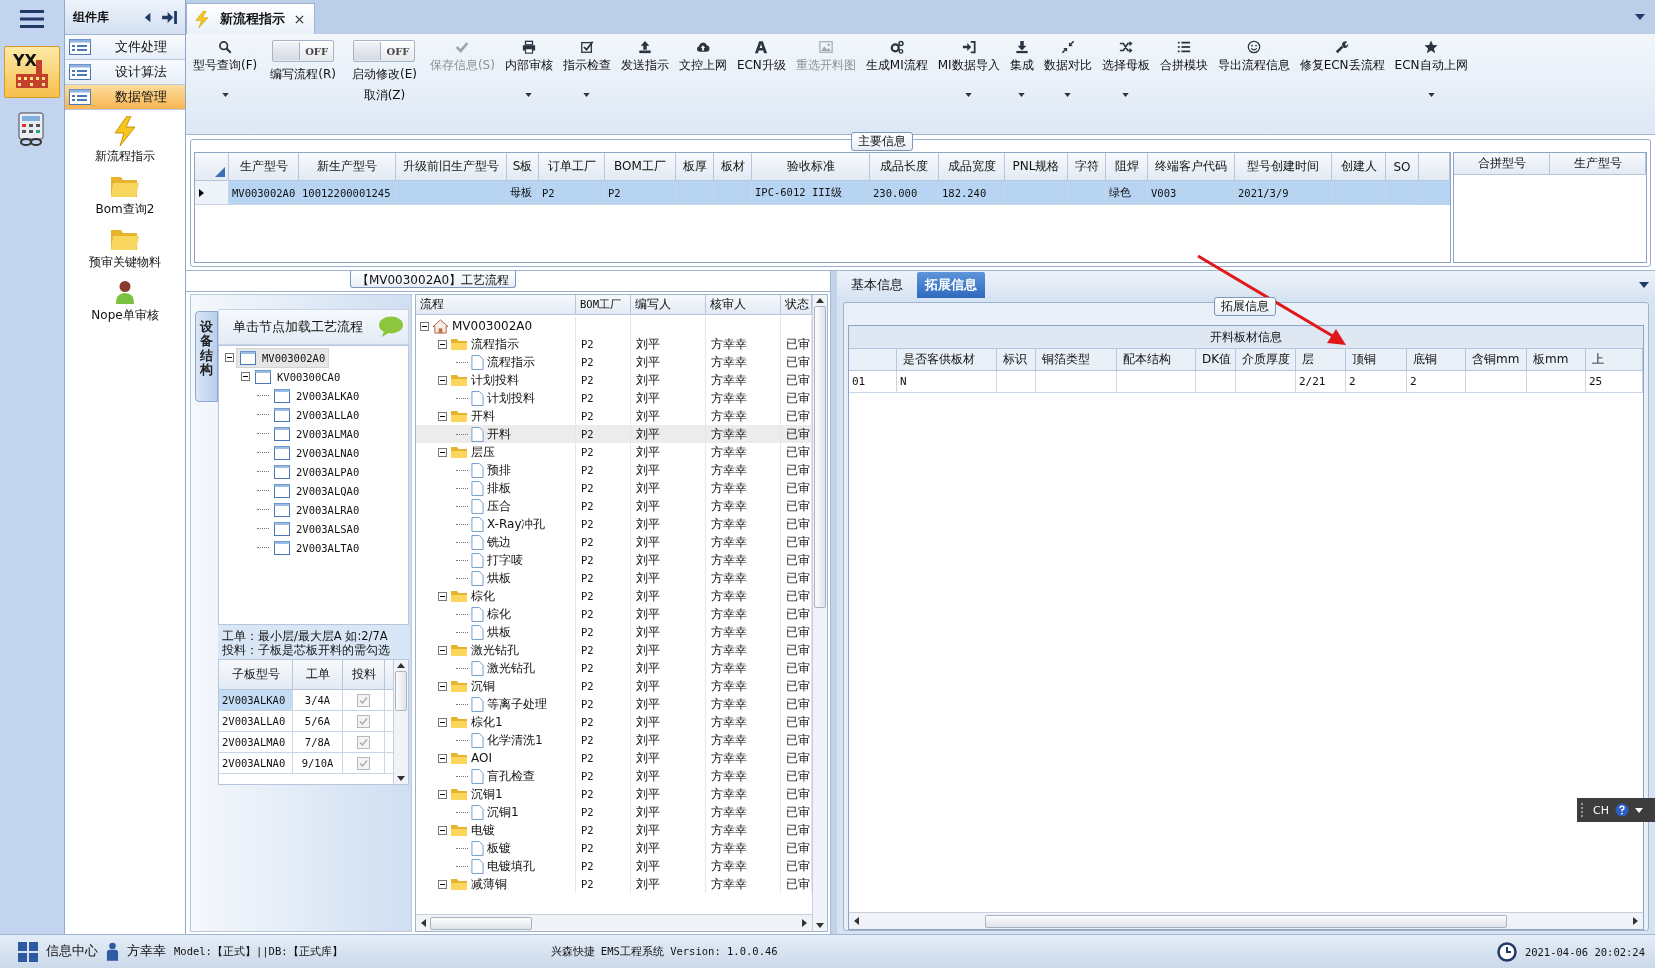  What do you see at coordinates (968, 68) in the screenshot?
I see `toolbar-button: MI数据导入` at bounding box center [968, 68].